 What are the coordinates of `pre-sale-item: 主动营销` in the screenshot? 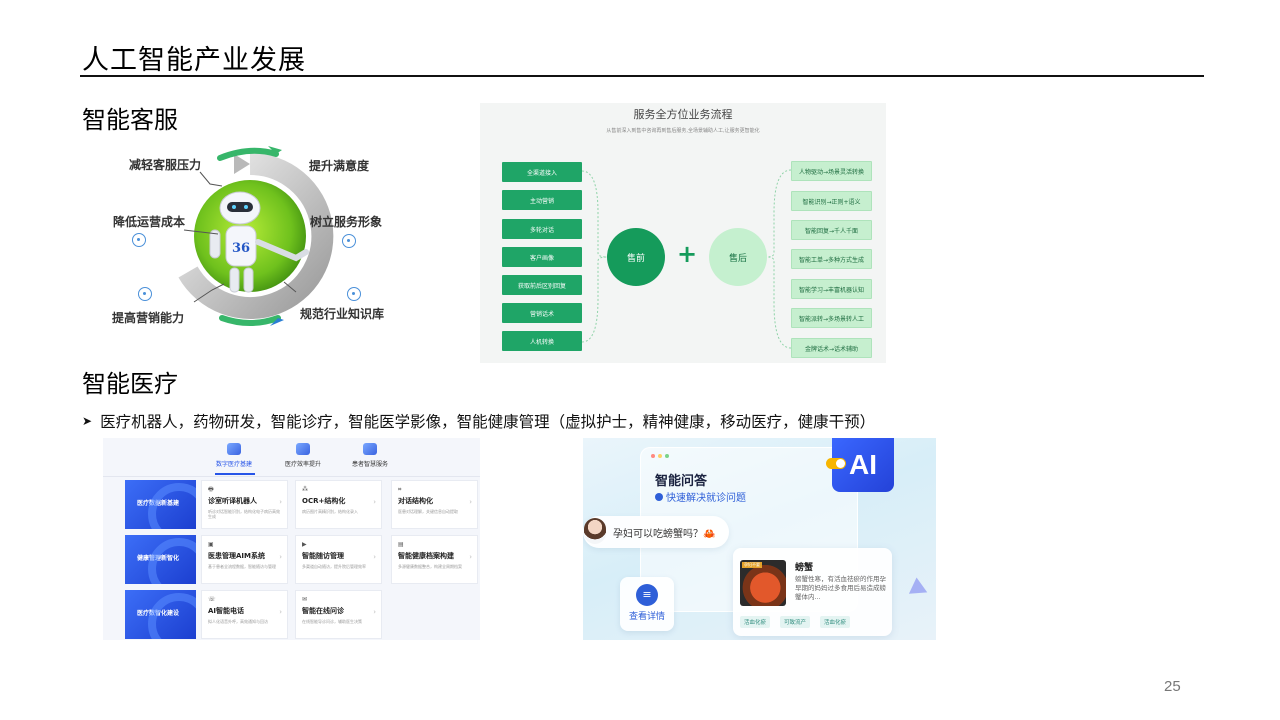 It's located at (542, 200).